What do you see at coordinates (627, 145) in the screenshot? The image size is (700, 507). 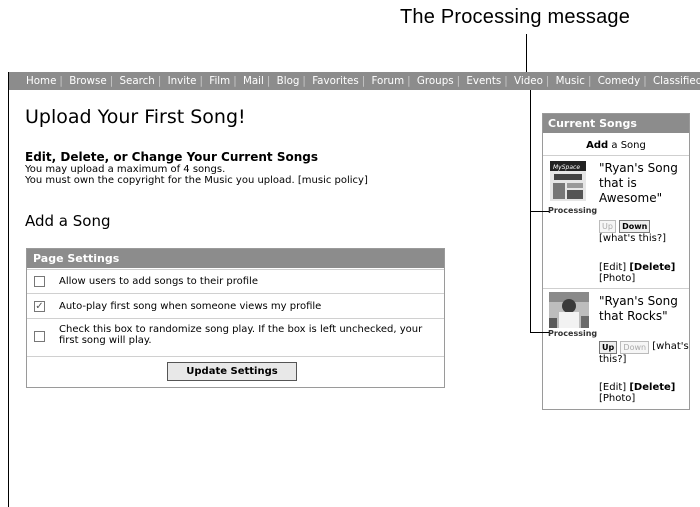 I see `add-rest-label: a Song` at bounding box center [627, 145].